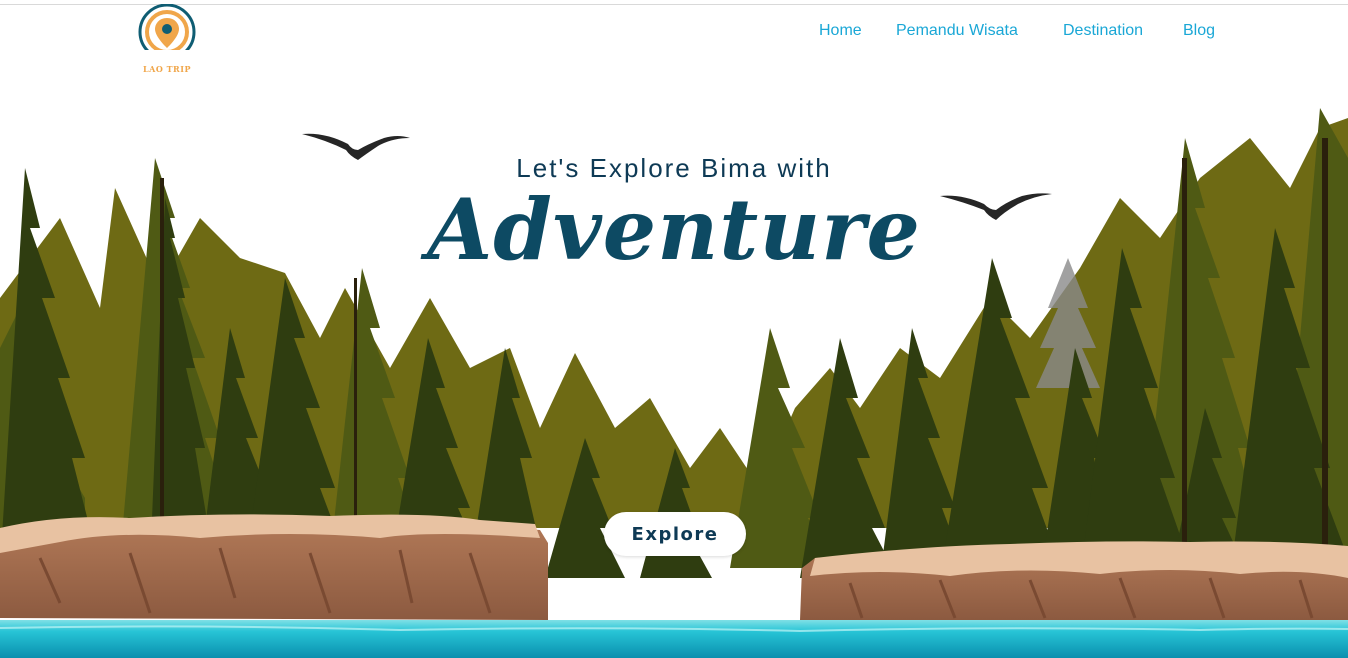 This screenshot has height=658, width=1348. Describe the element at coordinates (840, 31) in the screenshot. I see `nav-home: Home` at that location.